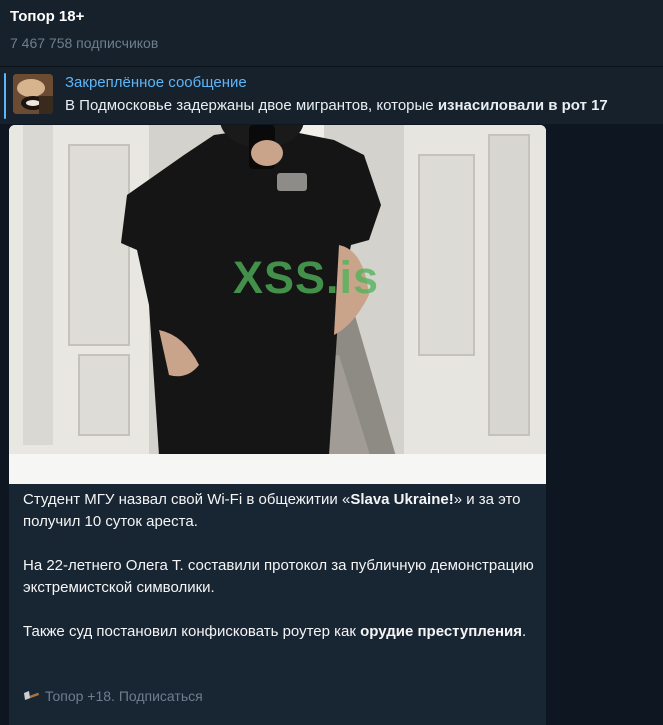  I want to click on subscriber-count: 7 467 758 подписчиков, so click(84, 43).